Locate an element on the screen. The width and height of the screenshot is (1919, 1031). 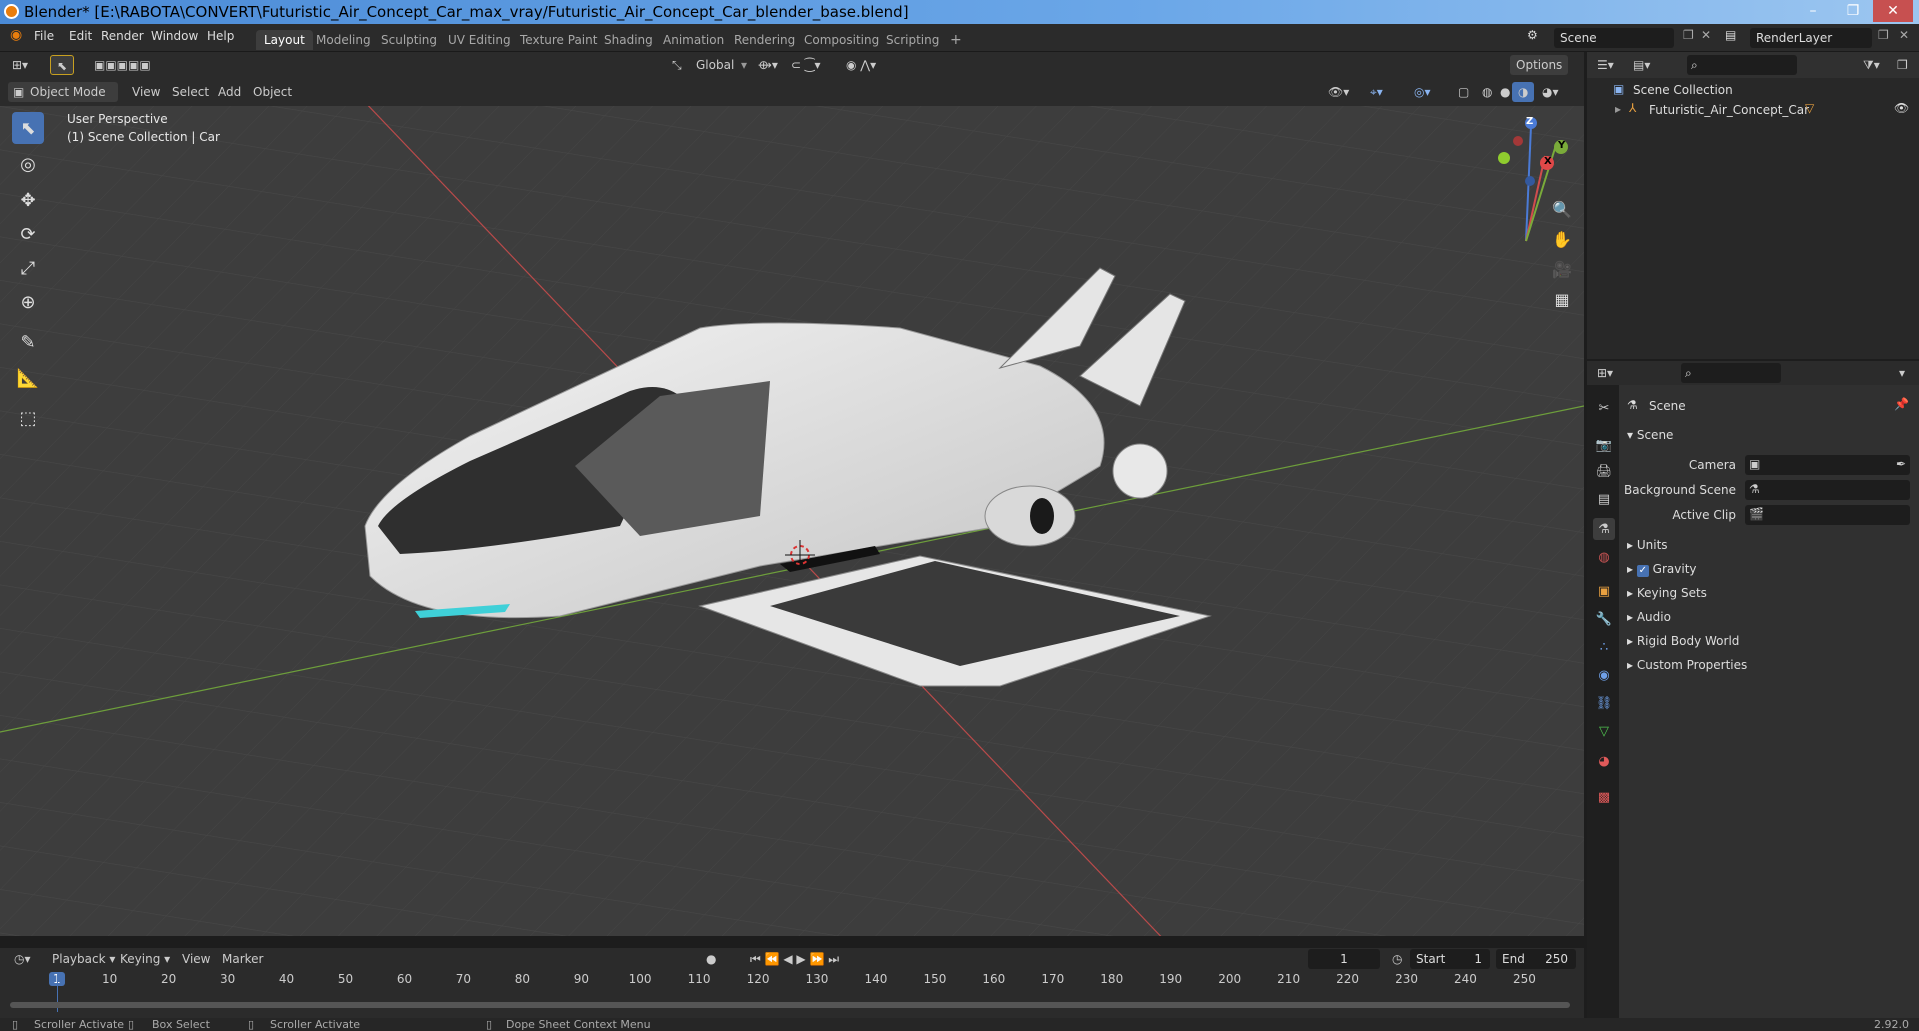
data-tab-icon: ▽ is located at coordinates (1604, 731).